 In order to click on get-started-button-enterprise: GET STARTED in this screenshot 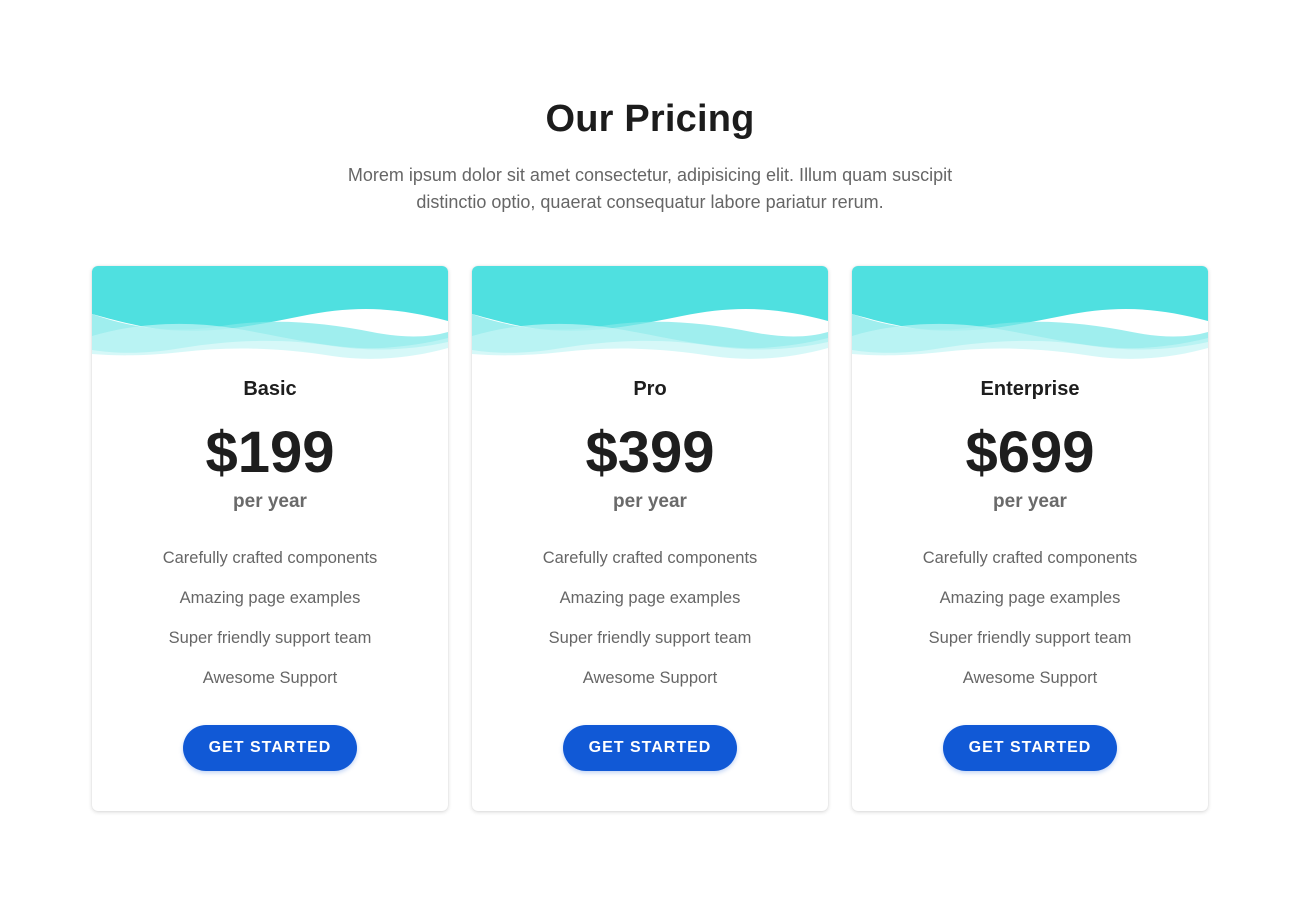, I will do `click(1030, 748)`.